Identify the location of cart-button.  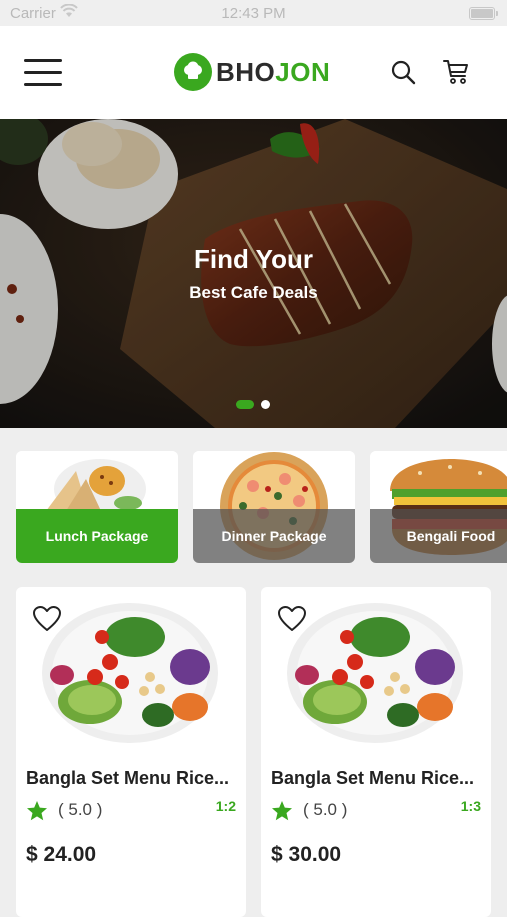
(456, 74).